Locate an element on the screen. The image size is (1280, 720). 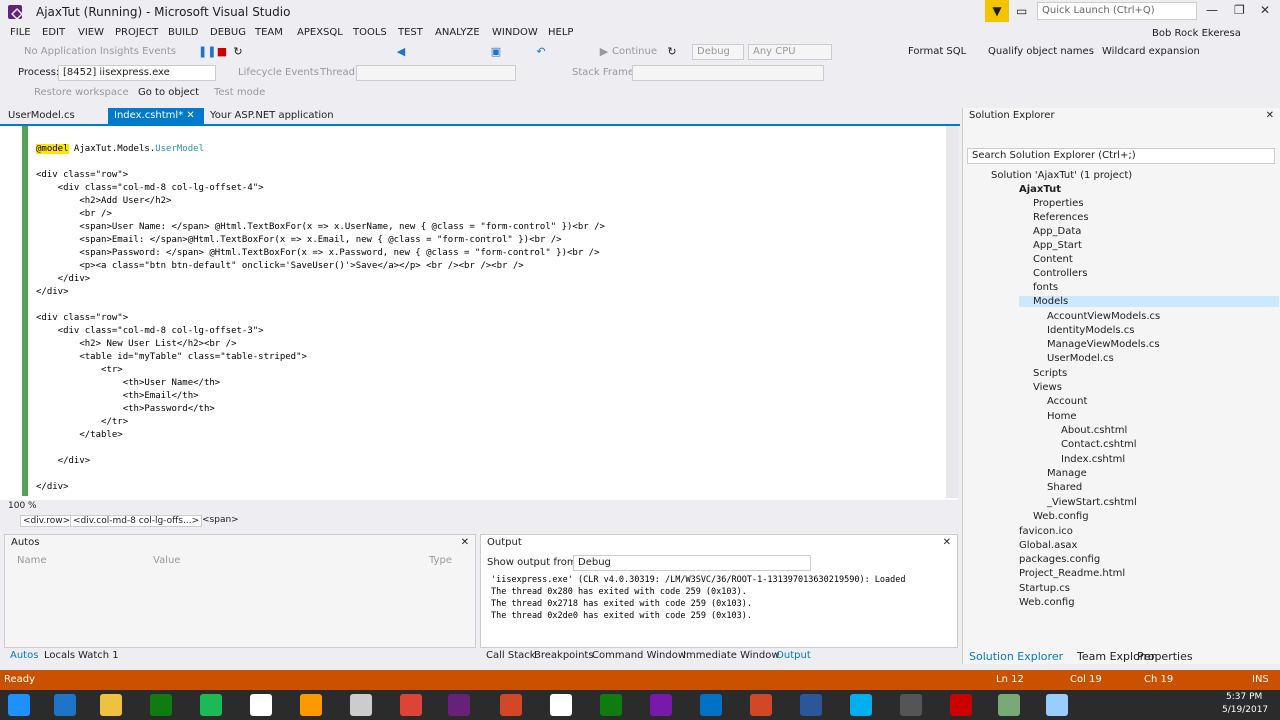
onenote-icon is located at coordinates (661, 705).